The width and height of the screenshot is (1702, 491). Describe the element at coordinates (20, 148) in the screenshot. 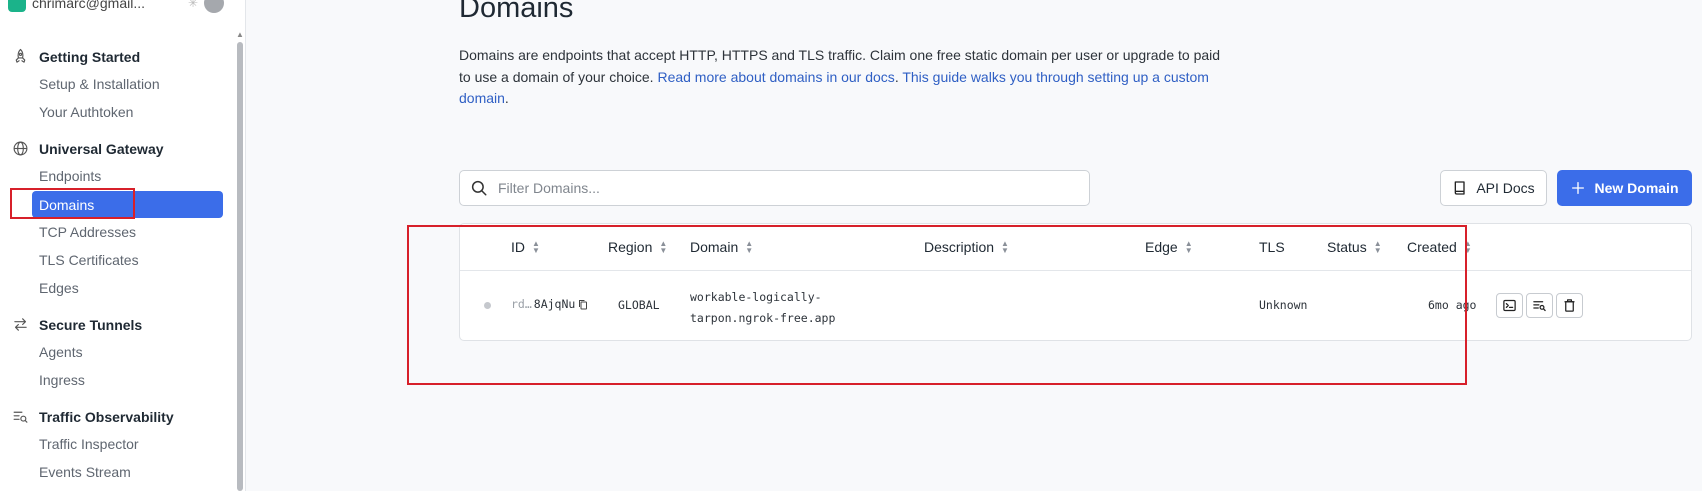

I see `globe-icon` at that location.